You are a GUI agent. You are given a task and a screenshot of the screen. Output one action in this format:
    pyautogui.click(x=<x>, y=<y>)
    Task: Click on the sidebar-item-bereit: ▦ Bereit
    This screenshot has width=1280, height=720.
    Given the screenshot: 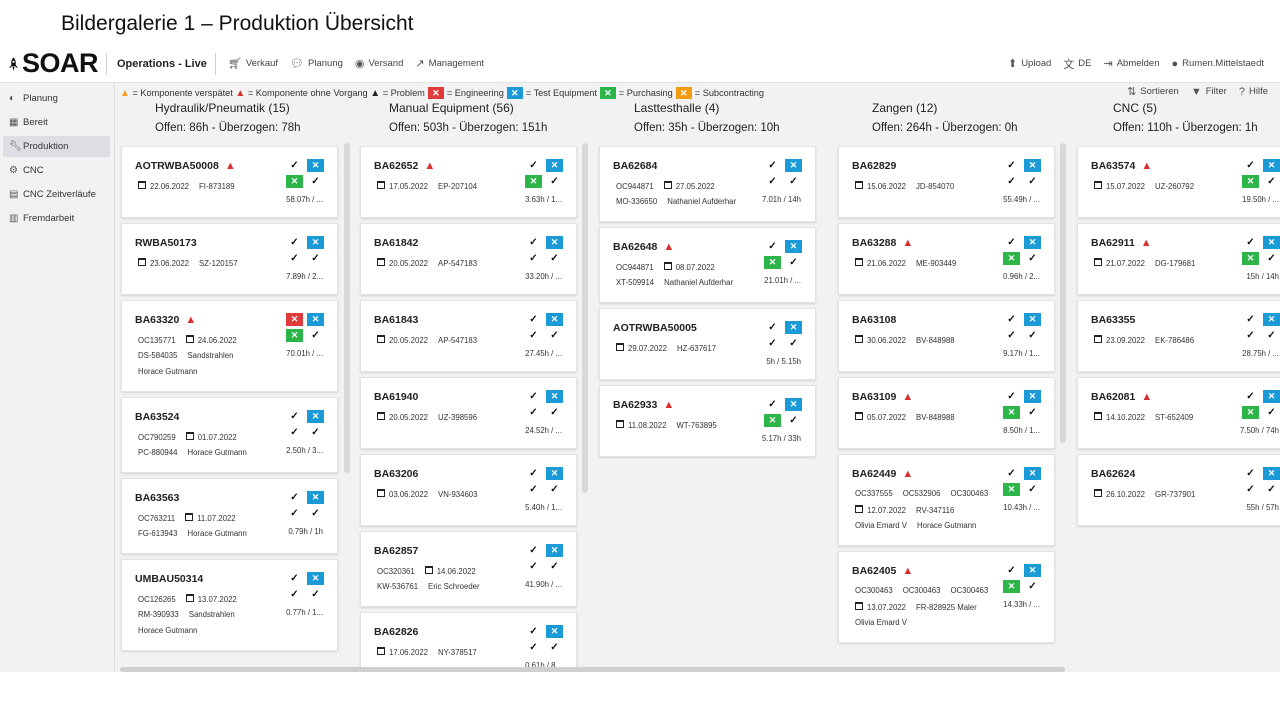 What is the action you would take?
    pyautogui.click(x=56, y=122)
    